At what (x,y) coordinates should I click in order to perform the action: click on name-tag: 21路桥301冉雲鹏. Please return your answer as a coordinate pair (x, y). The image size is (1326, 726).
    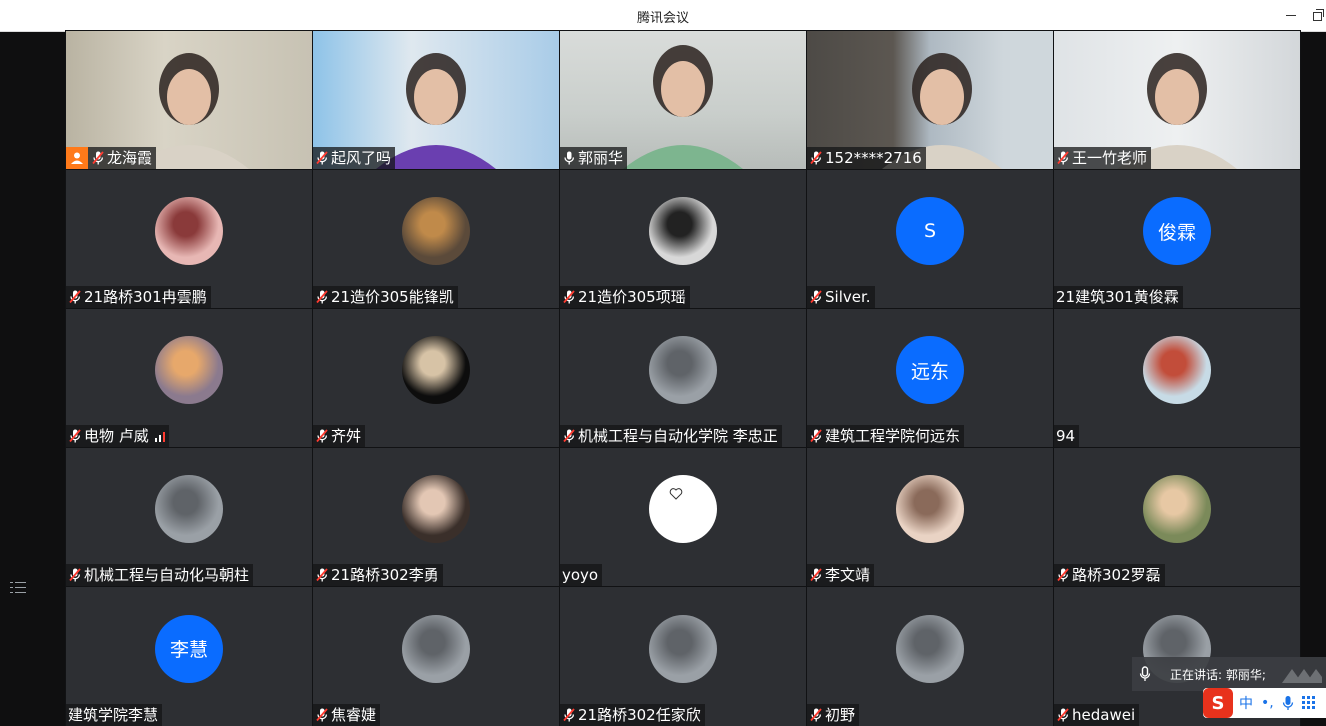
    Looking at the image, I should click on (138, 297).